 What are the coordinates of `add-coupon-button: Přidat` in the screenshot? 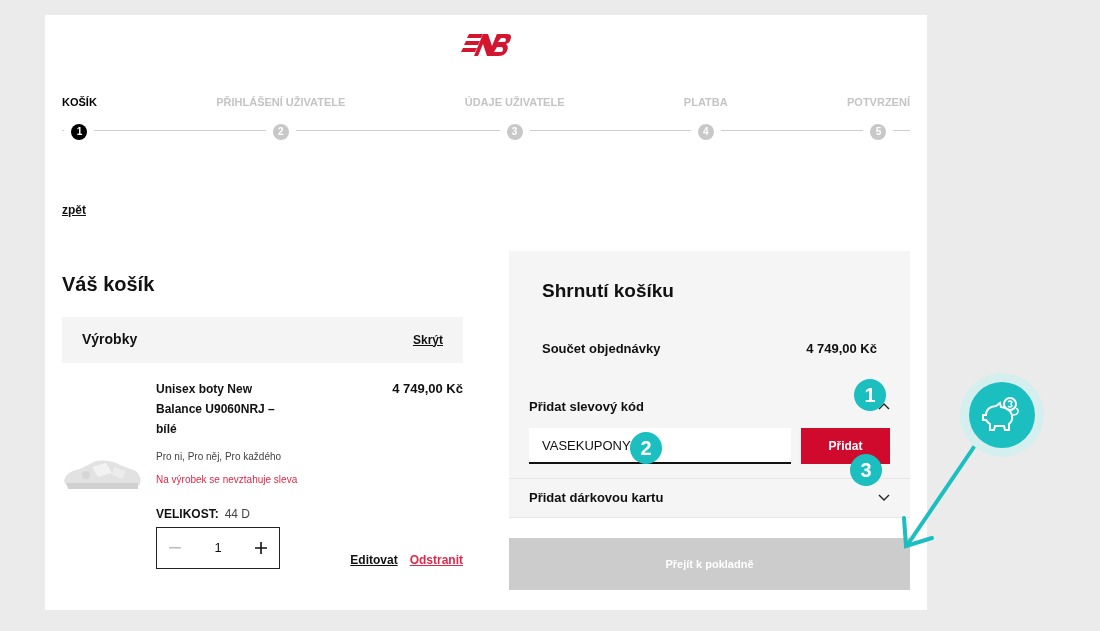 It's located at (845, 446).